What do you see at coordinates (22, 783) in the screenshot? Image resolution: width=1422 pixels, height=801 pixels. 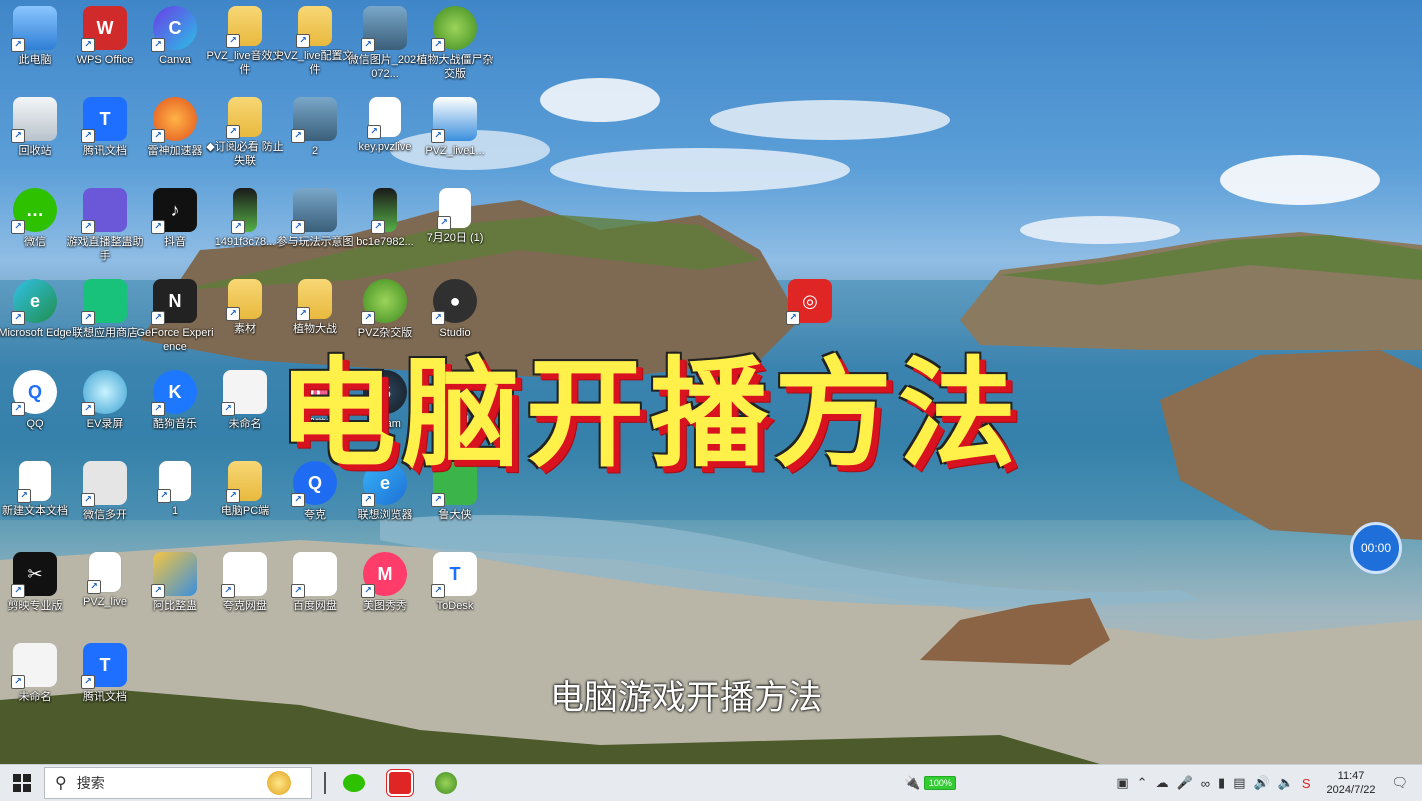 I see `start-button` at bounding box center [22, 783].